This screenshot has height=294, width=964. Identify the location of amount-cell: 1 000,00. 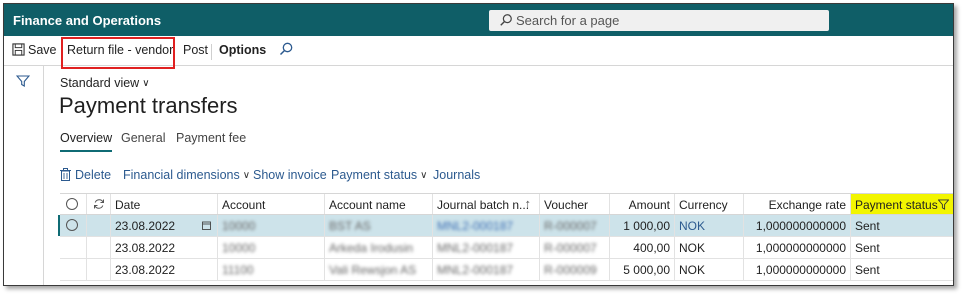
(641, 225).